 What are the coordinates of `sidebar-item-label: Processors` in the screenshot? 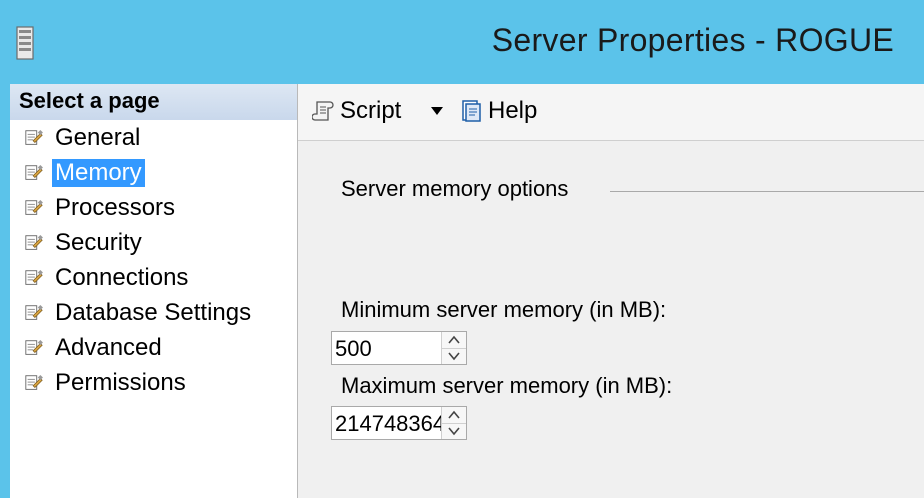 It's located at (115, 207).